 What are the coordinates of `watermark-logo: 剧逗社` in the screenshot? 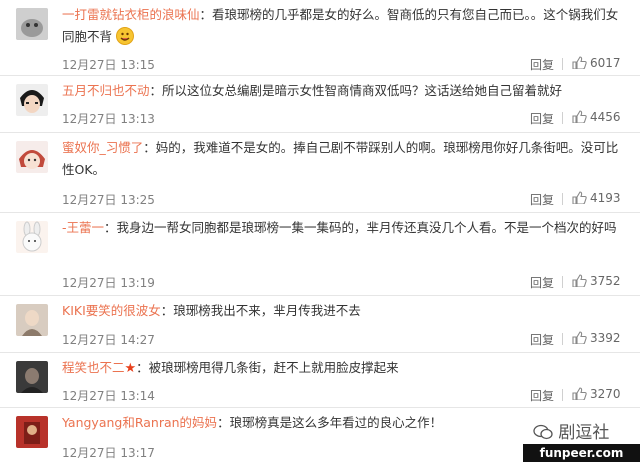 It's located at (571, 430).